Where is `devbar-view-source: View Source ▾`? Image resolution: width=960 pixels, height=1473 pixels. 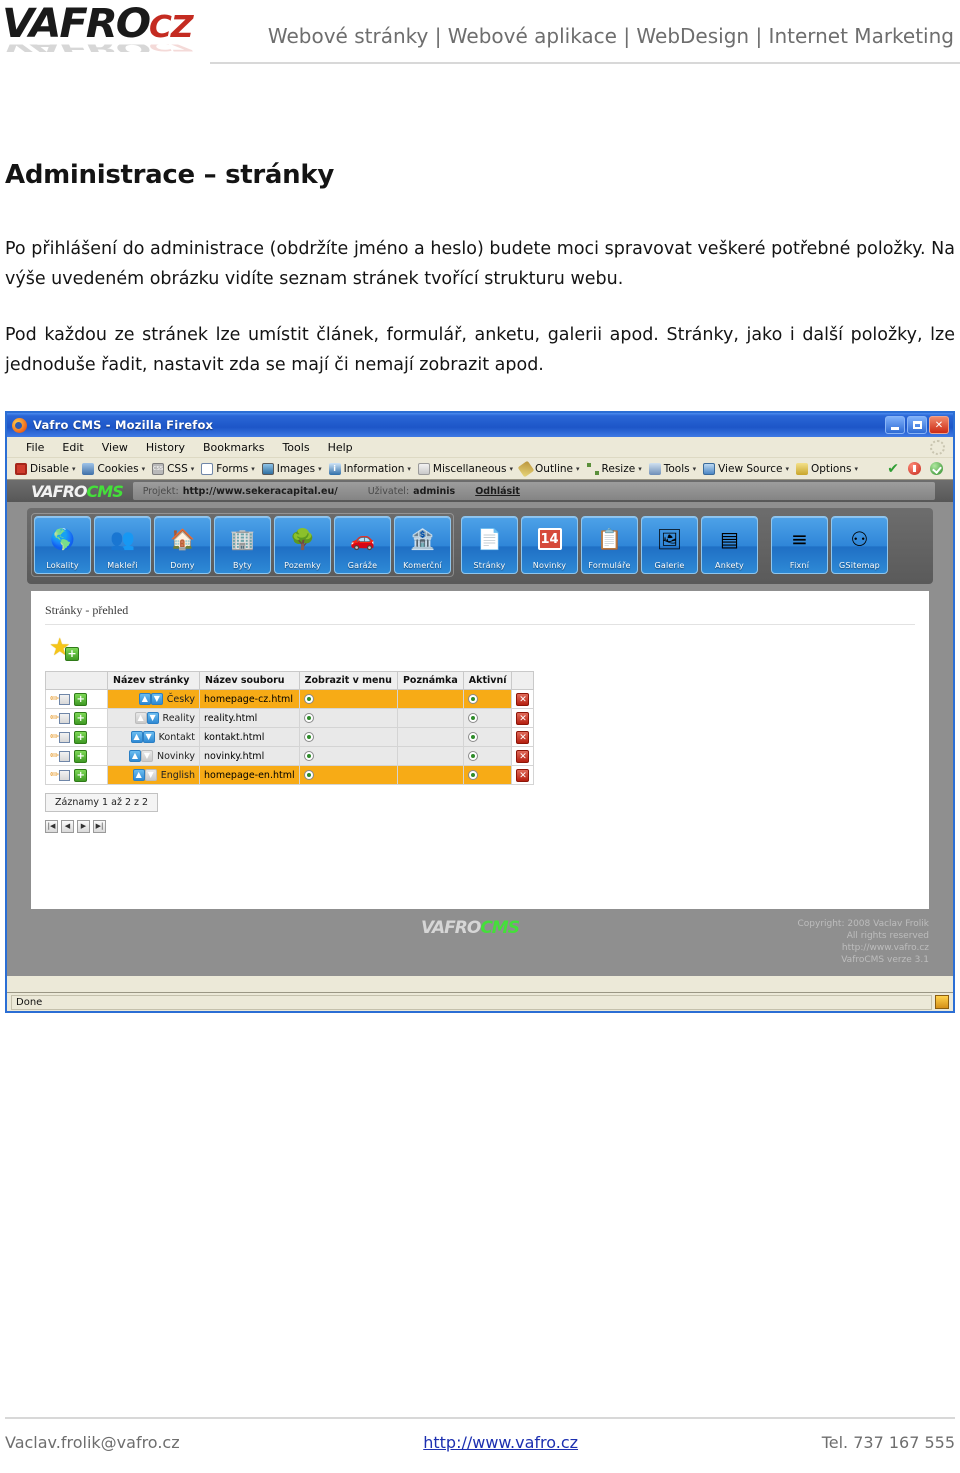 devbar-view-source: View Source ▾ is located at coordinates (747, 468).